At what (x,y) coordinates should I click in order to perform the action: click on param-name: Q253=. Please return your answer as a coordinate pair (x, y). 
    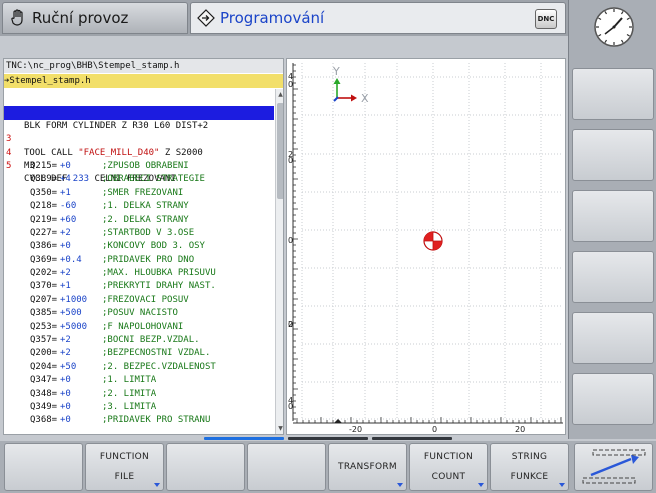
    Looking at the image, I should click on (44, 326).